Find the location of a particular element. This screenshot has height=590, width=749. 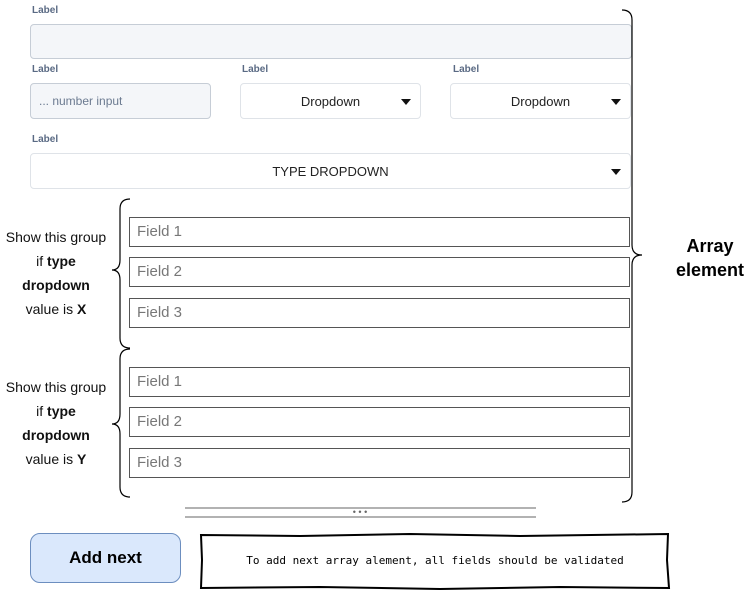

group-x-caption-line1: Show this group is located at coordinates (56, 237).